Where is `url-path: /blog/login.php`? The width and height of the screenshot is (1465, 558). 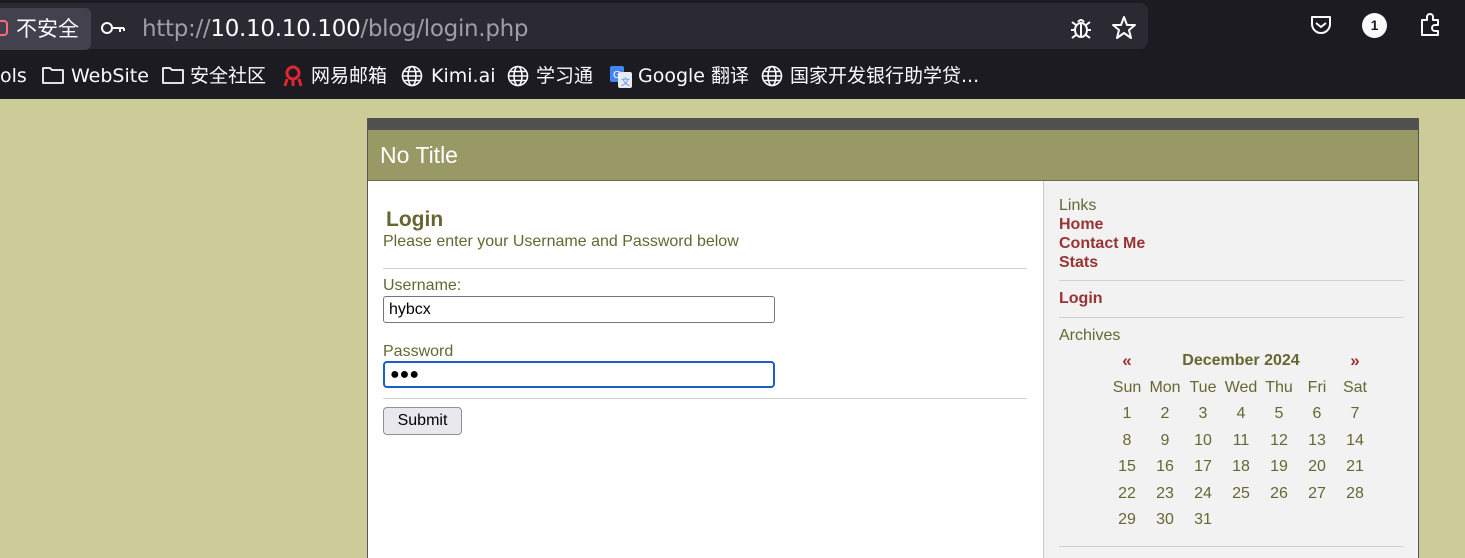 url-path: /blog/login.php is located at coordinates (444, 29).